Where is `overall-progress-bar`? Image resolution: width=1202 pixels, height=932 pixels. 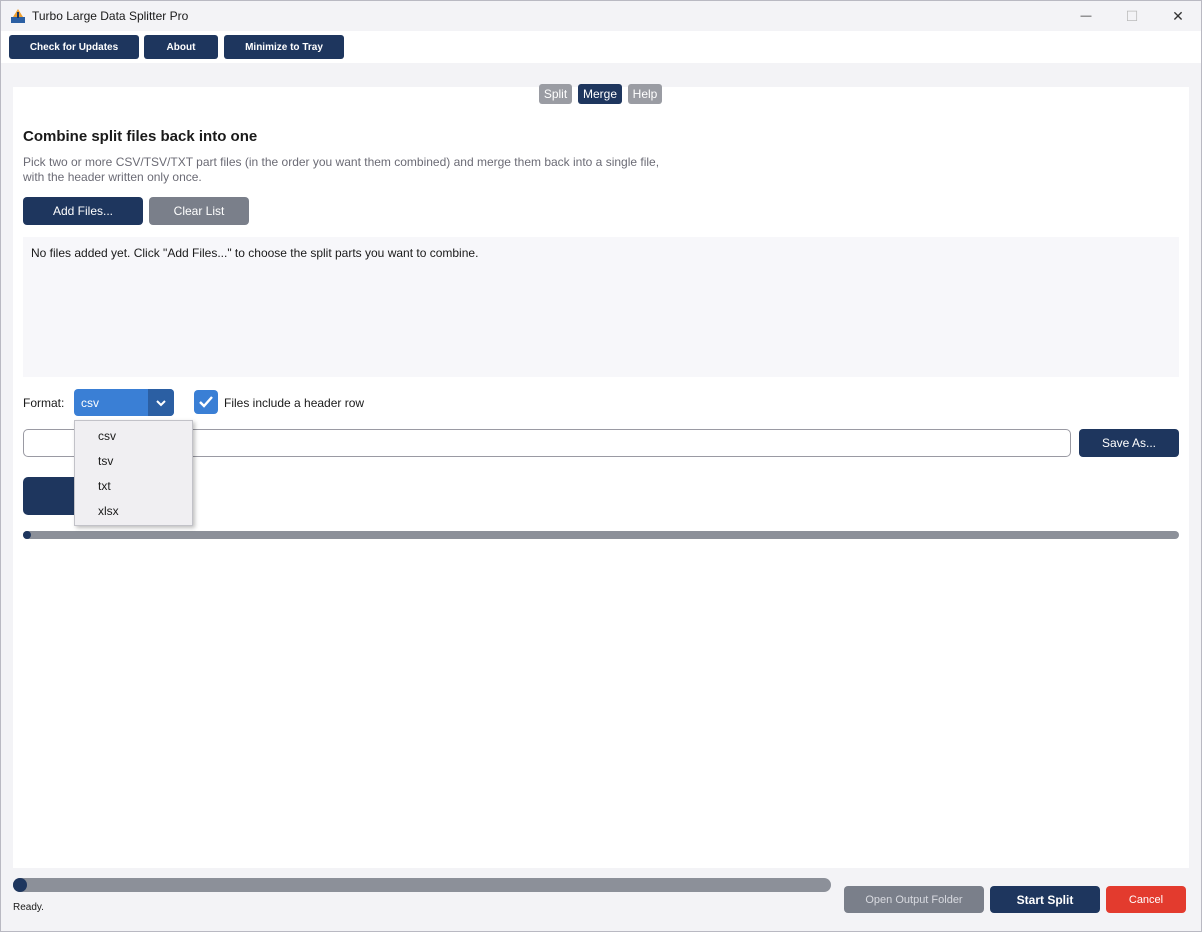
overall-progress-bar is located at coordinates (422, 885).